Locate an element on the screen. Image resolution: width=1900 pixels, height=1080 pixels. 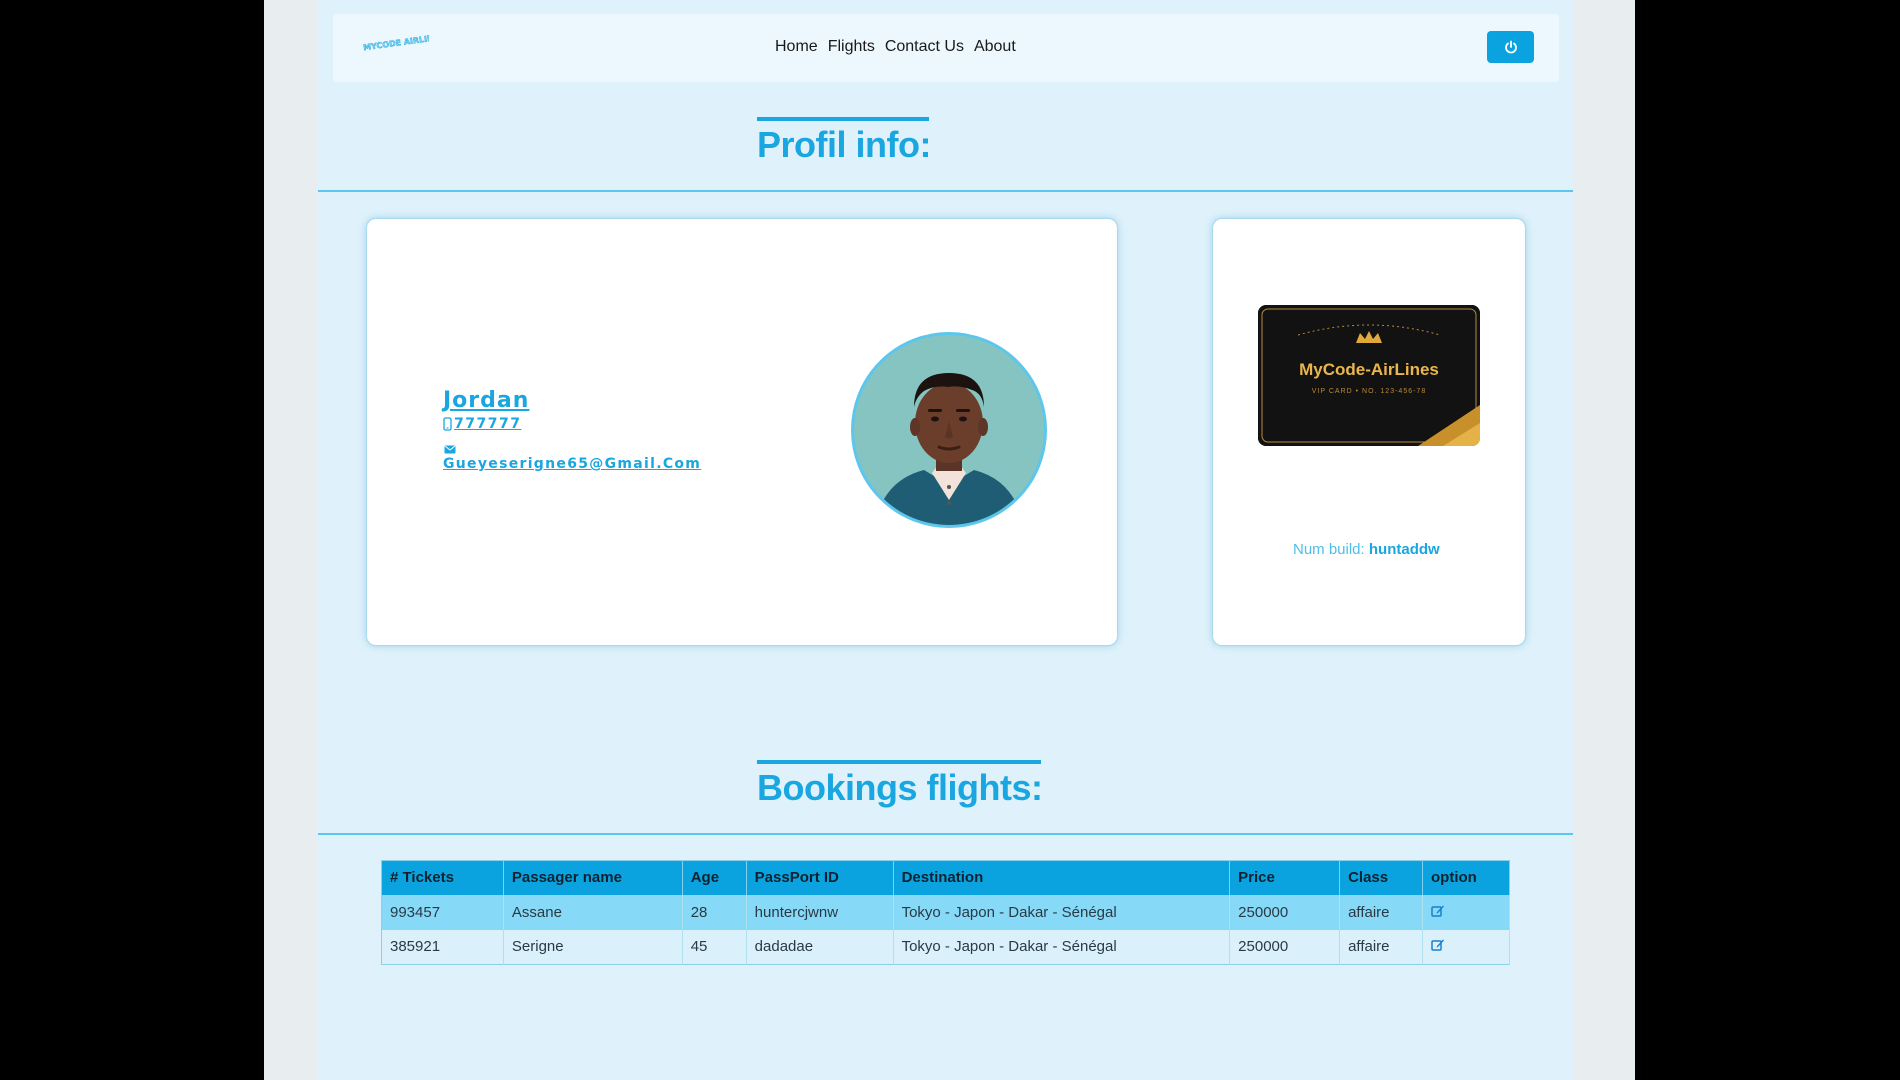
ticket-cell: 993457 is located at coordinates (442, 912).